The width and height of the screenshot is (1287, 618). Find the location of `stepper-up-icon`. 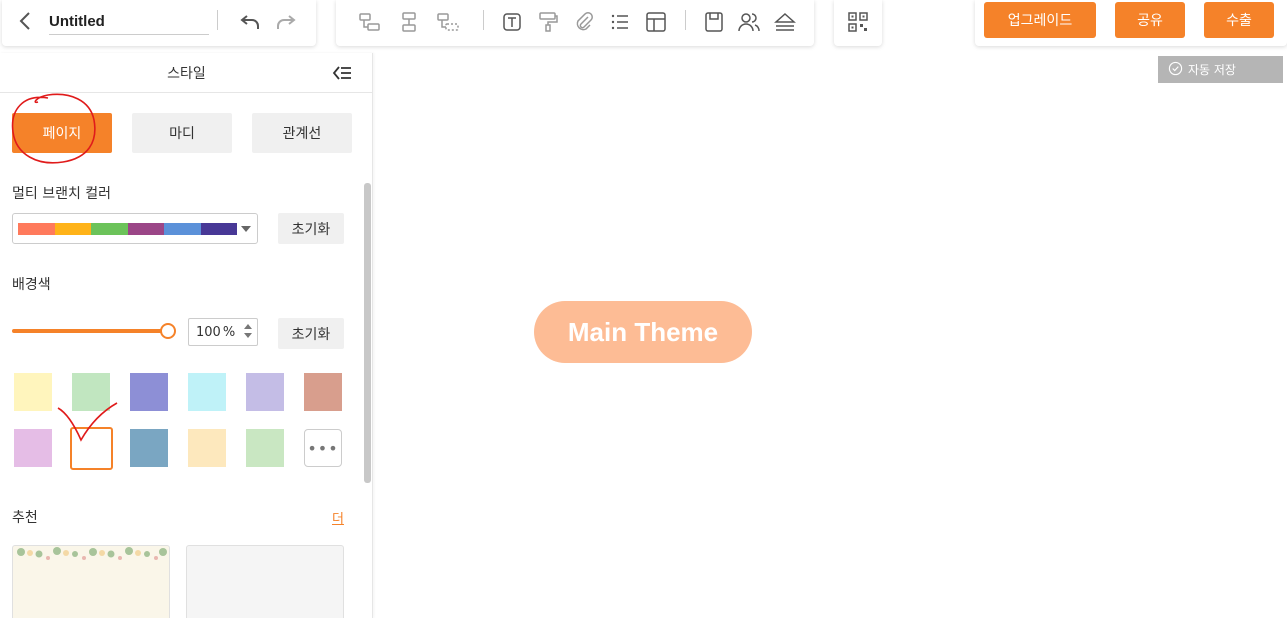

stepper-up-icon is located at coordinates (248, 326).